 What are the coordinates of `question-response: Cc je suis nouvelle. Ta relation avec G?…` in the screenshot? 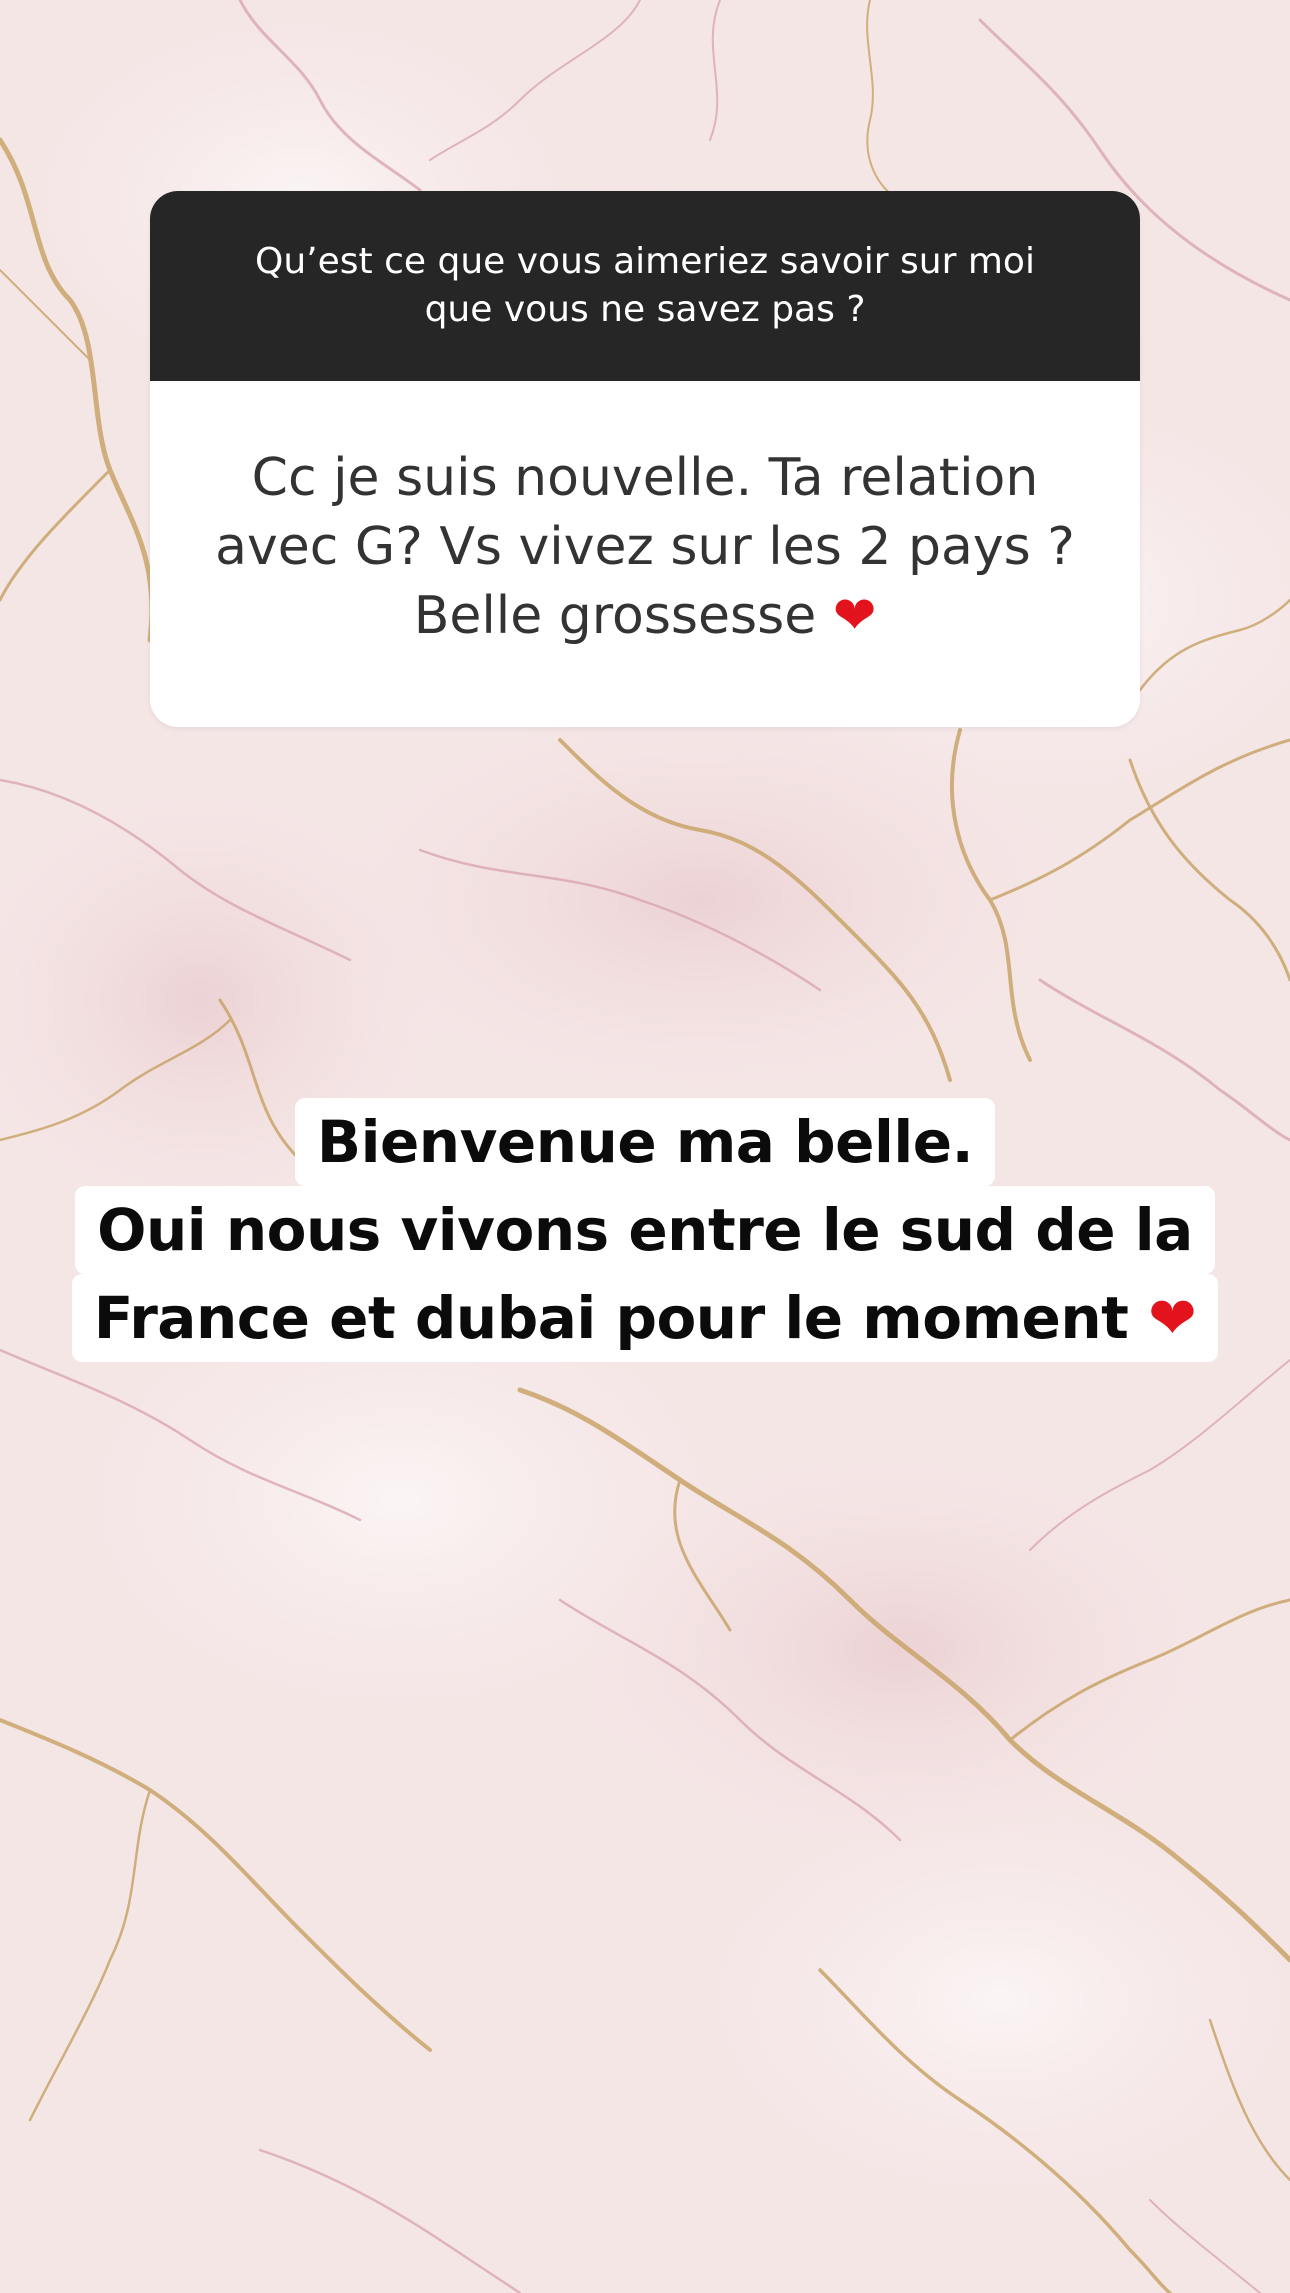 It's located at (645, 554).